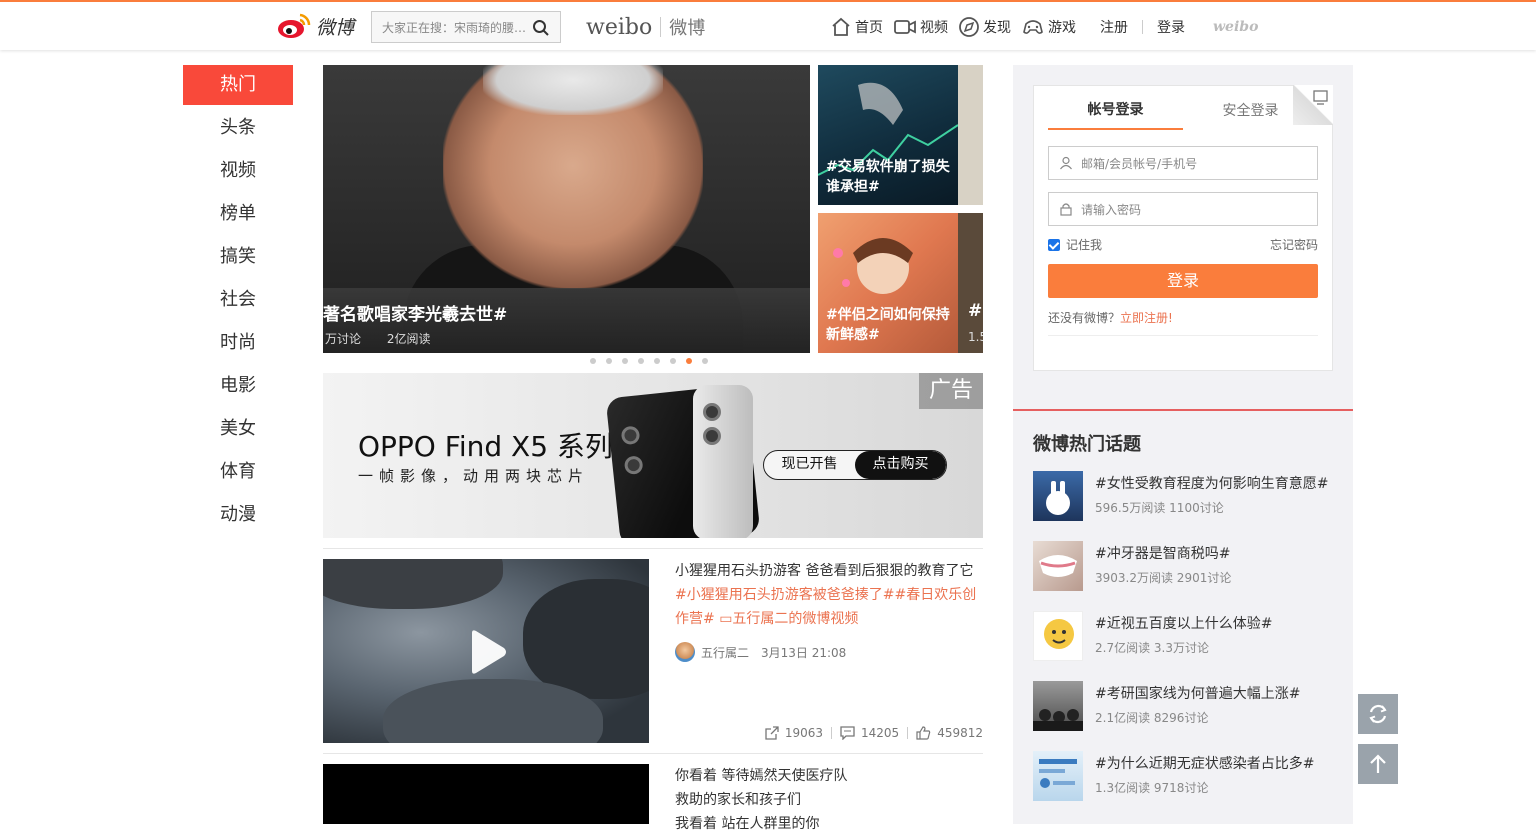 This screenshot has width=1536, height=836. I want to click on register-link: 注册, so click(1114, 27).